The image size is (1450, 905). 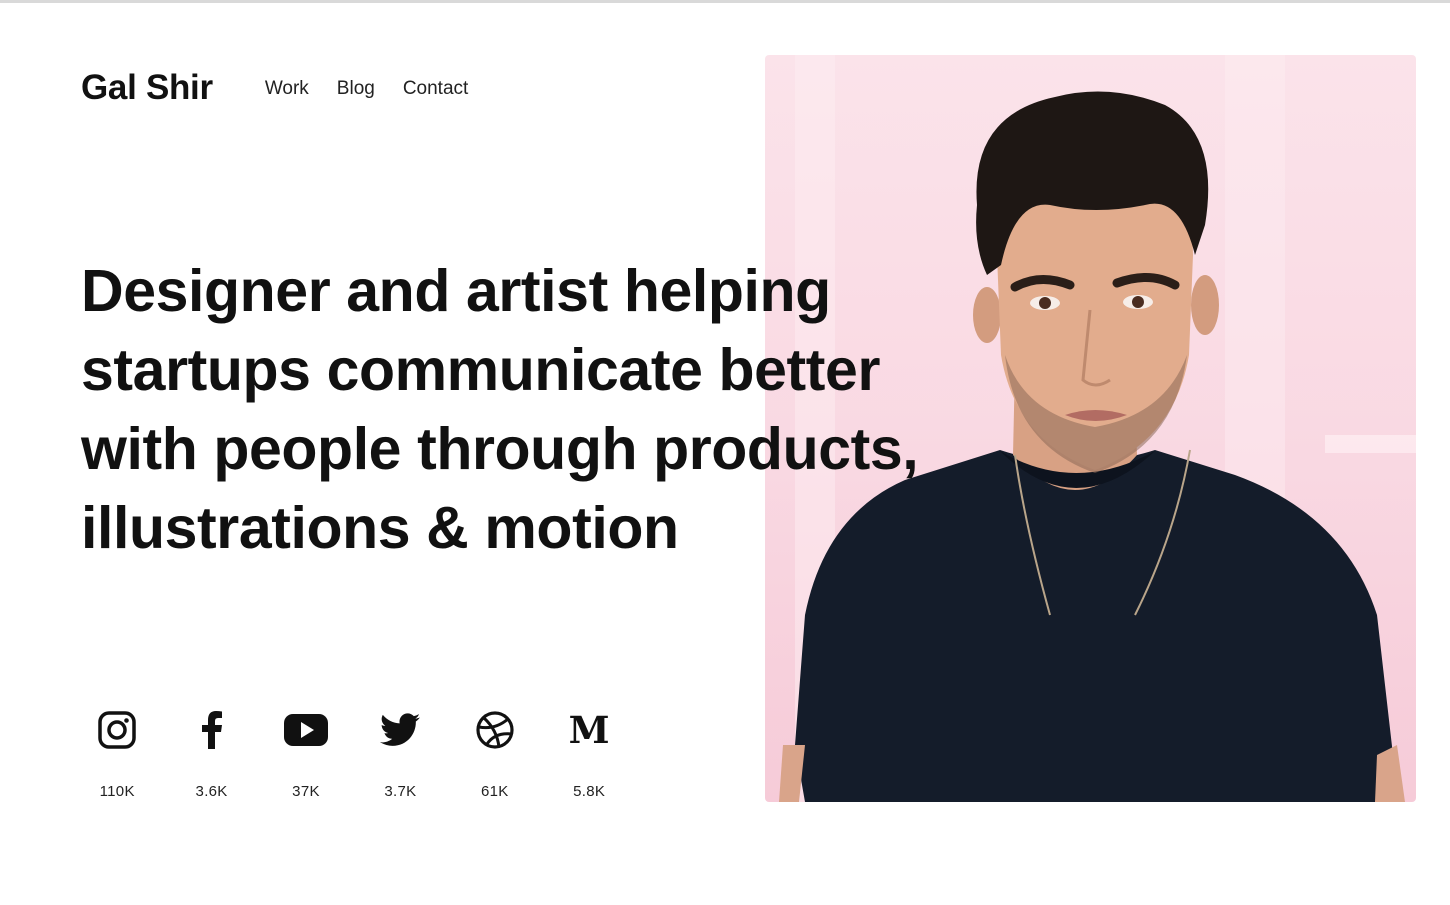 What do you see at coordinates (435, 89) in the screenshot?
I see `nav-link-contact: Contact` at bounding box center [435, 89].